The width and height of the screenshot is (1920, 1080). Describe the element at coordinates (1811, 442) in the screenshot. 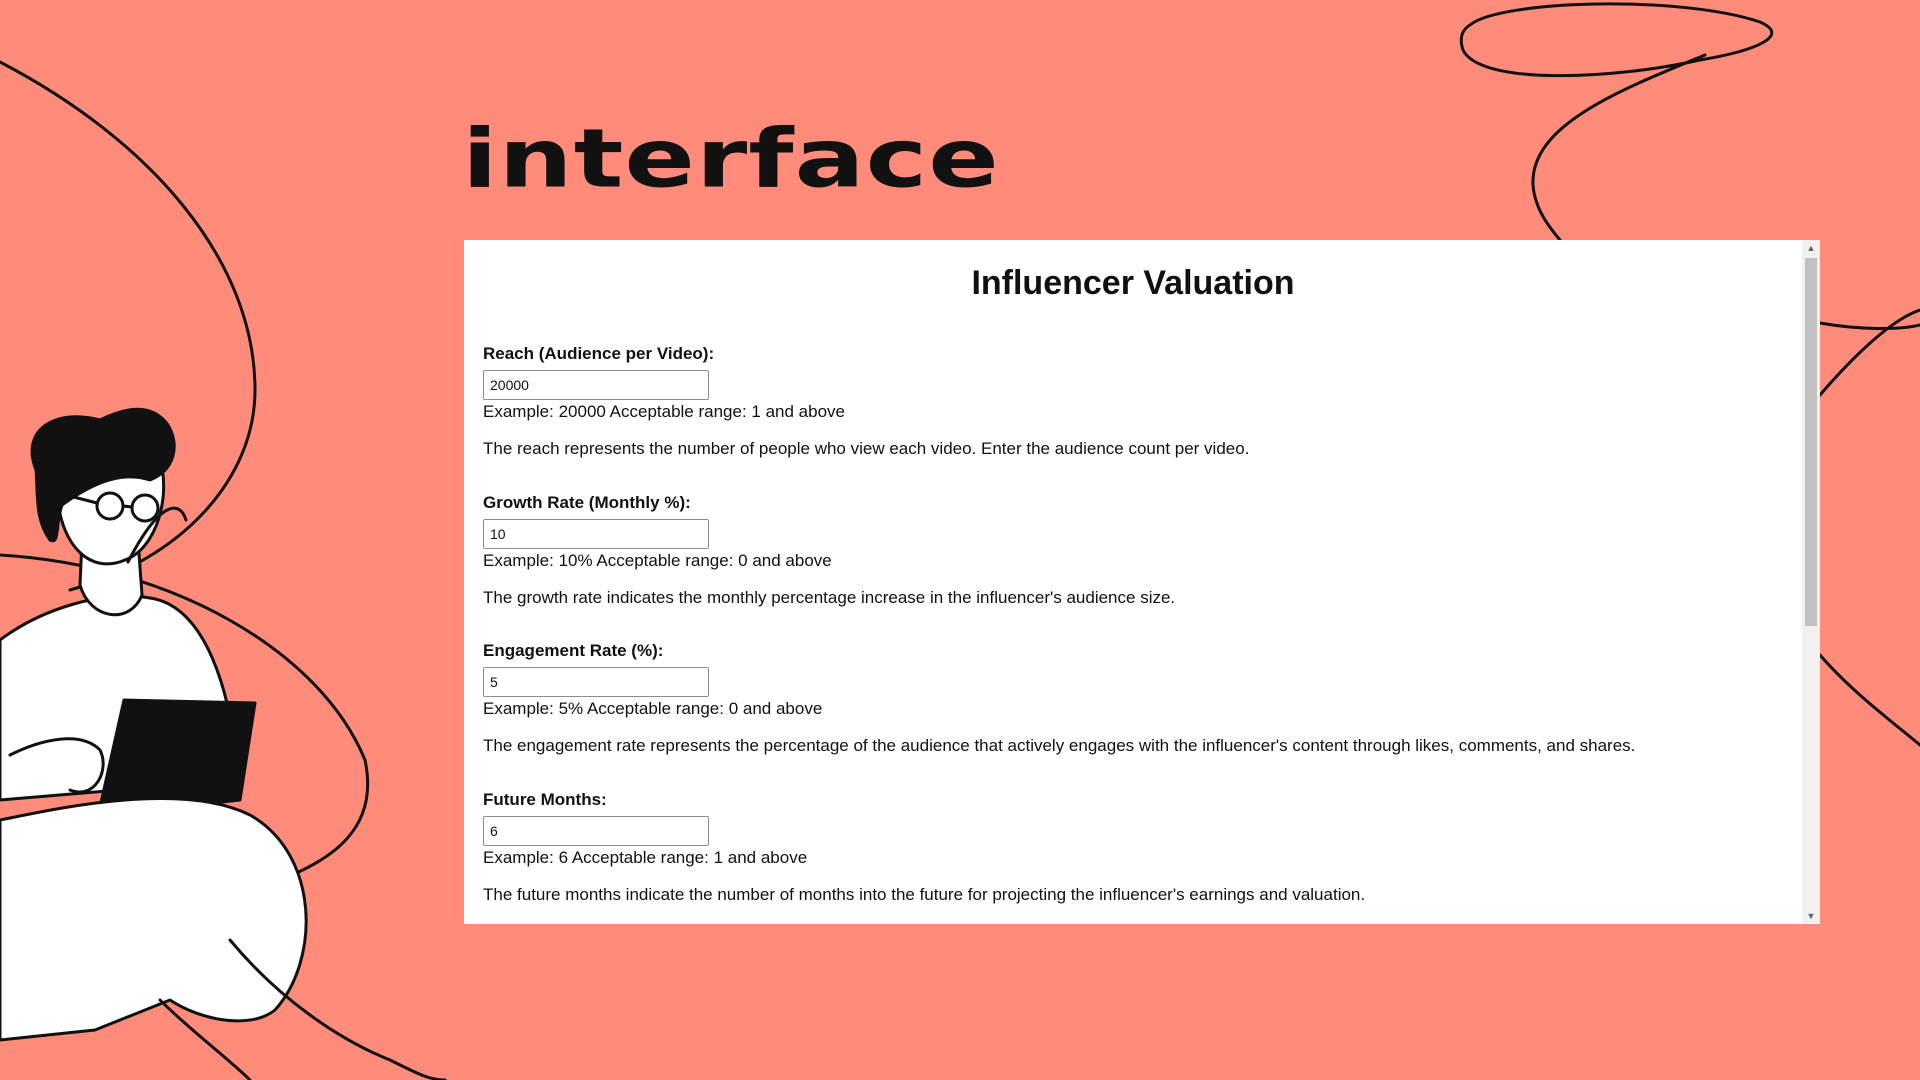

I see `scrollbar-thumb` at that location.